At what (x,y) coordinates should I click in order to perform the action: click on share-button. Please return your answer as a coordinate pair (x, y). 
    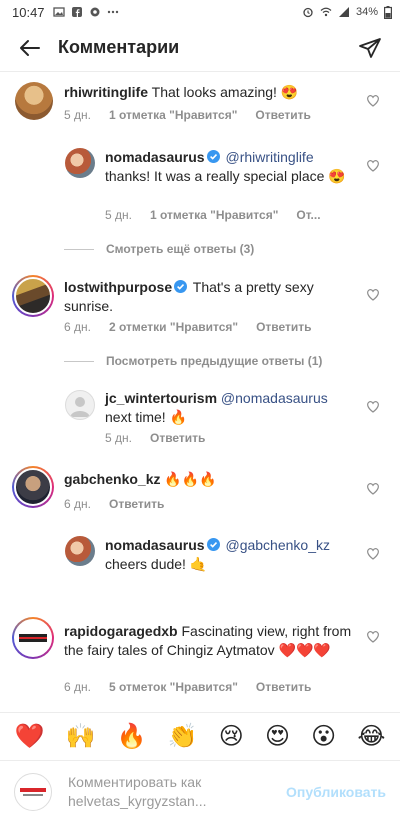
    Looking at the image, I should click on (370, 48).